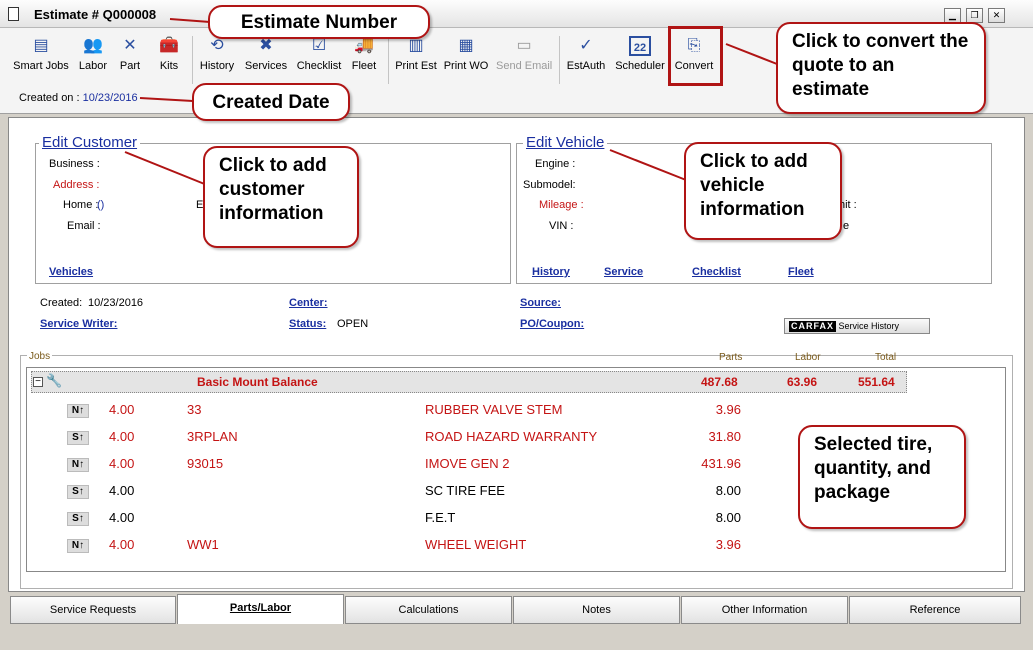  Describe the element at coordinates (952, 15) in the screenshot. I see `minimize-button: ▁` at that location.